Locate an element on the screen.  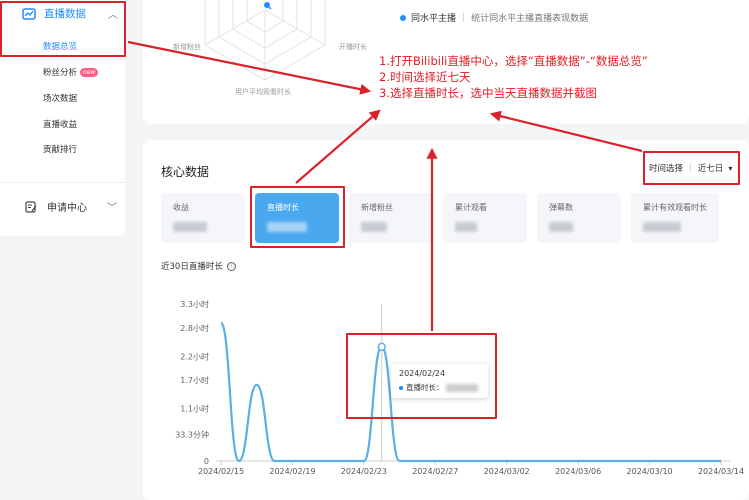
instruction-step-3: 3.选择直播时长，选中当天直播数据并截图 is located at coordinates (488, 93).